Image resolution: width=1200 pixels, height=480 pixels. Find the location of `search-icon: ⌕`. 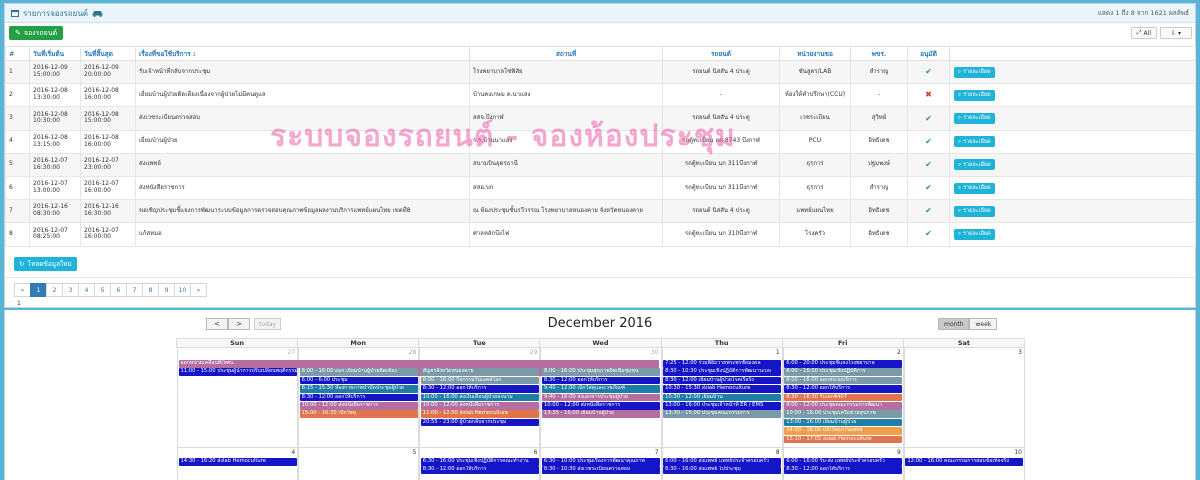

search-icon: ⌕ is located at coordinates (960, 118).